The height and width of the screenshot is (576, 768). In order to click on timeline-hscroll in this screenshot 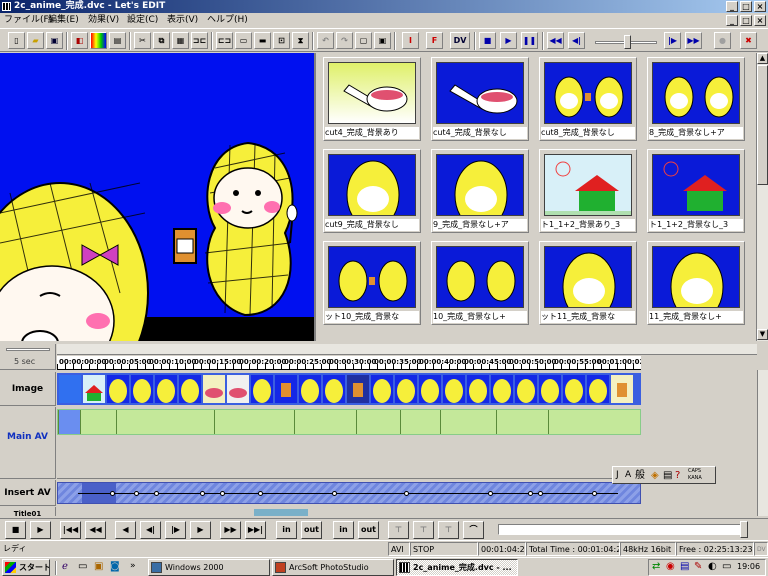, I will do `click(407, 349)`.